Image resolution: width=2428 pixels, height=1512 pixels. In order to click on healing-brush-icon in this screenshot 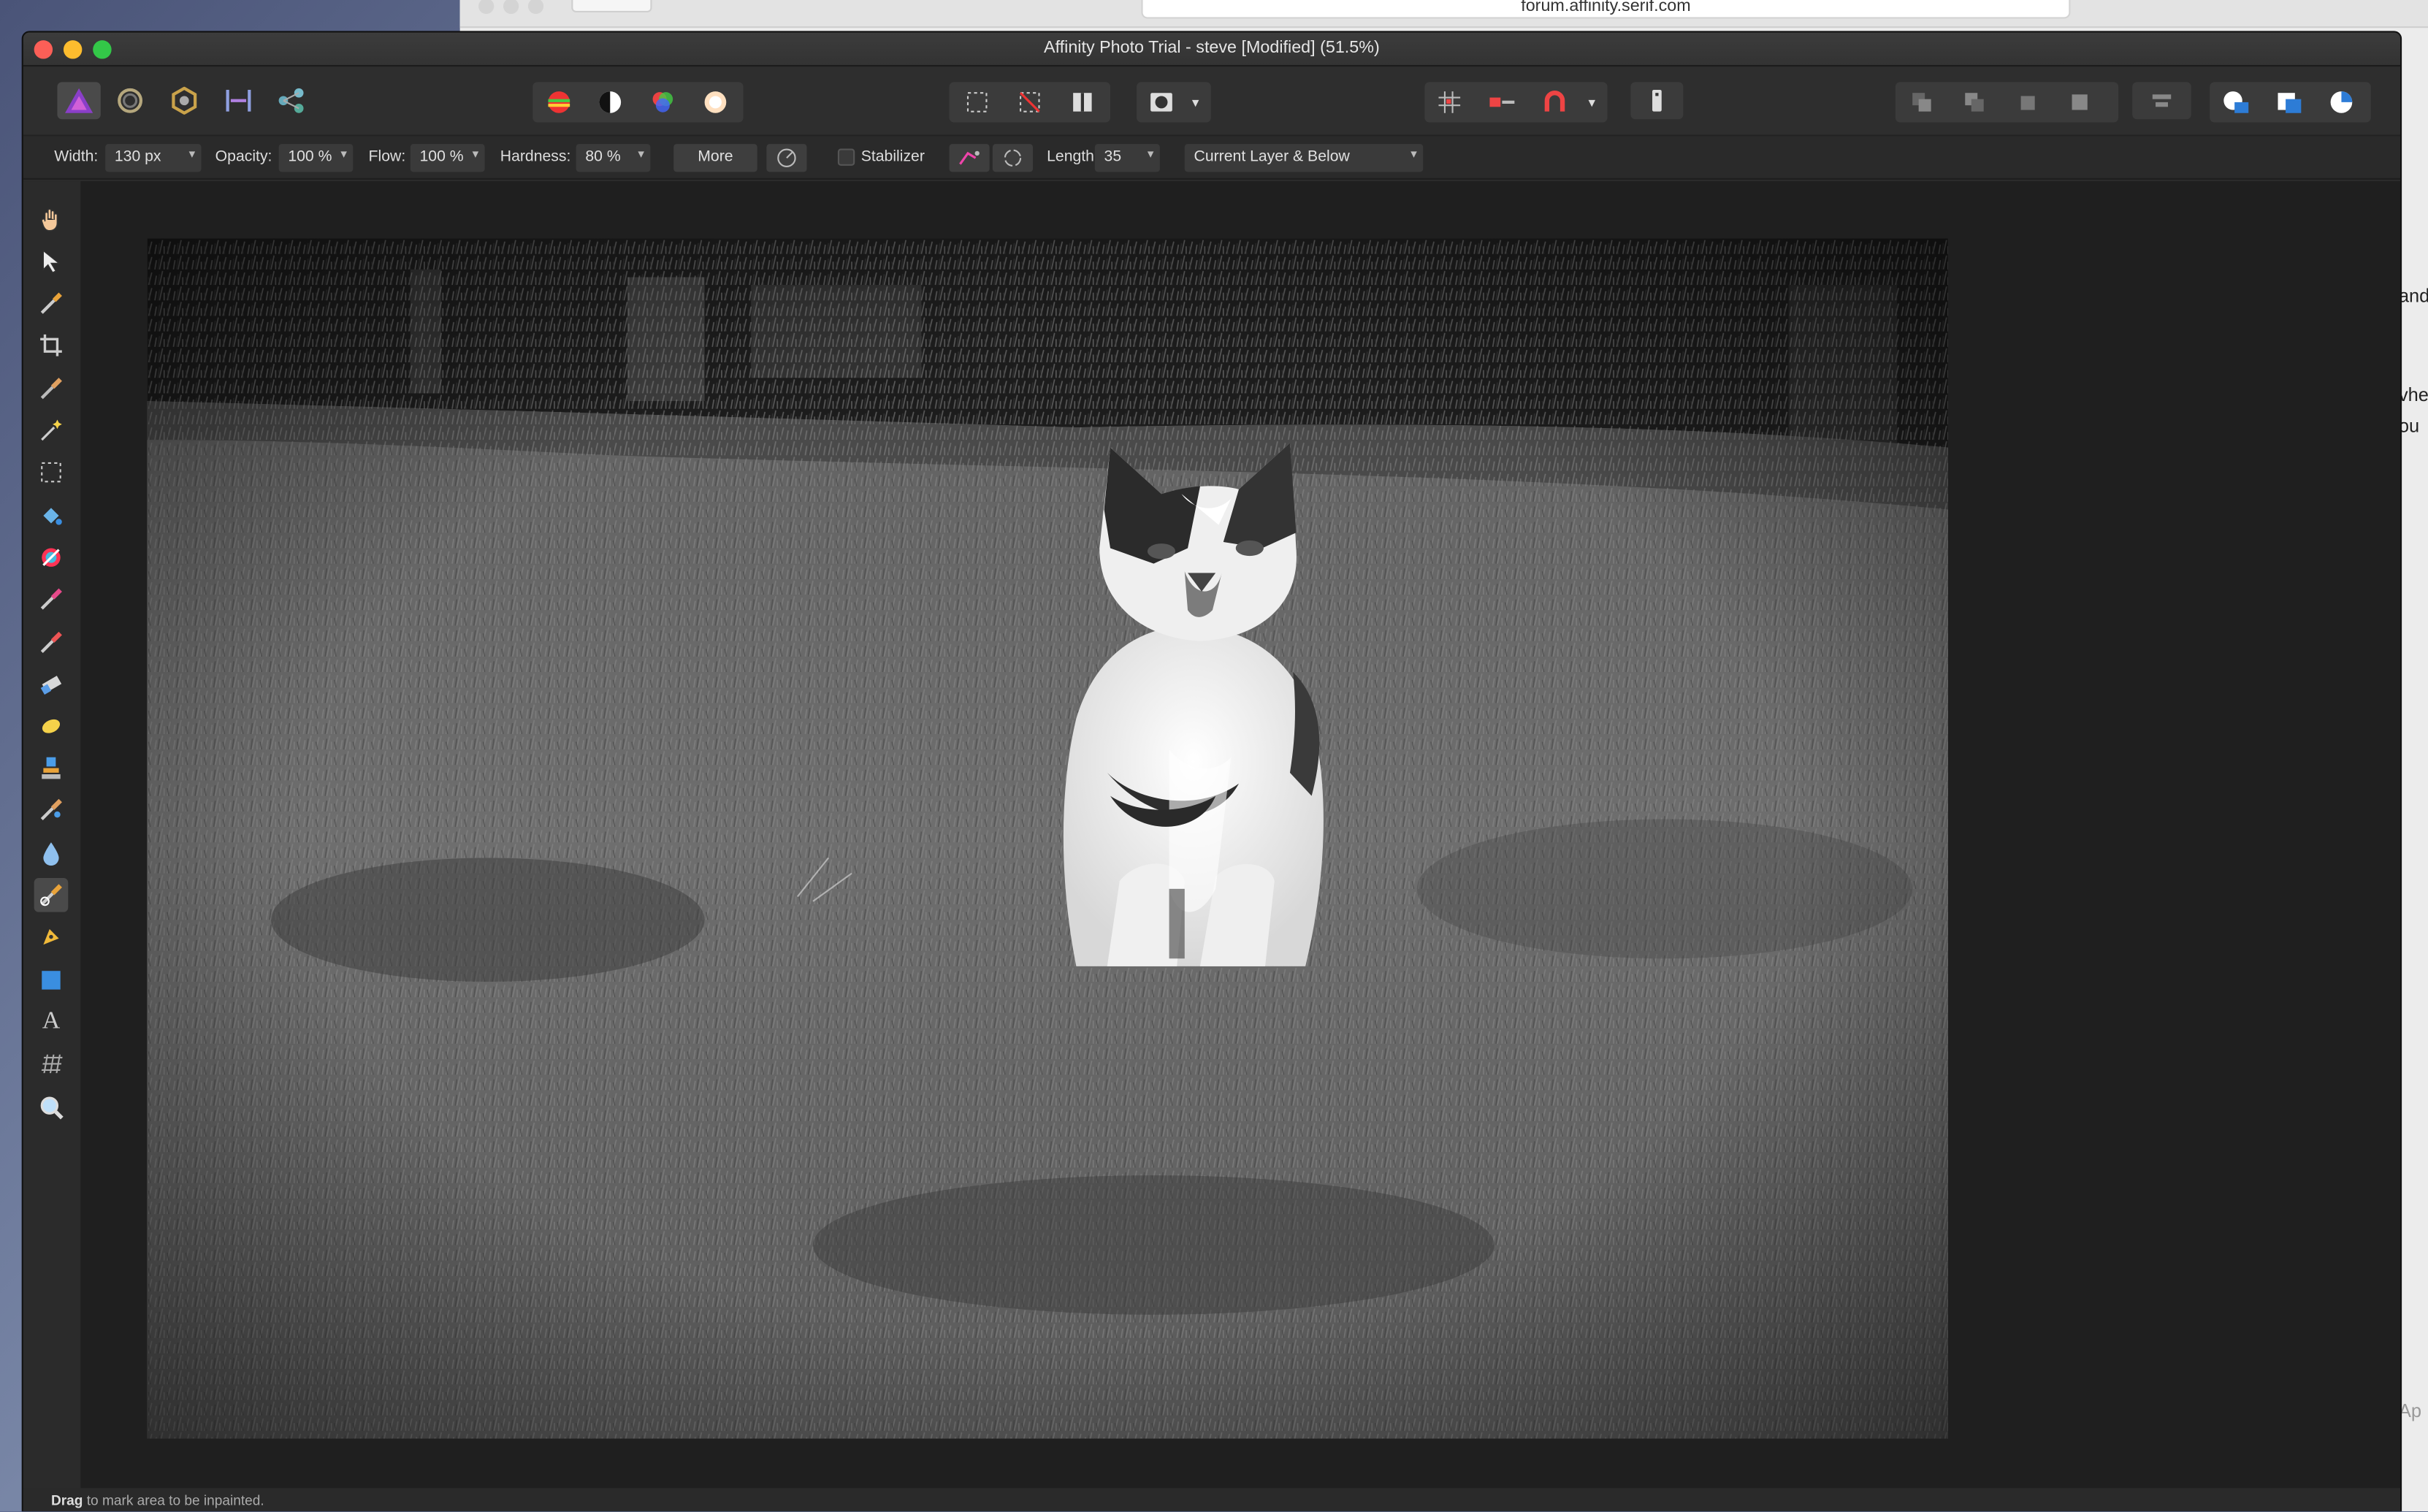, I will do `click(51, 810)`.